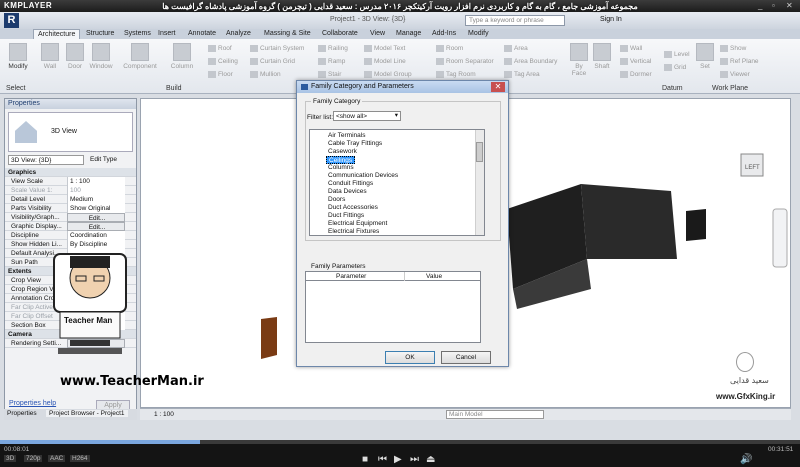 The width and height of the screenshot is (800, 467). I want to click on category-scrollbar, so click(479, 182).